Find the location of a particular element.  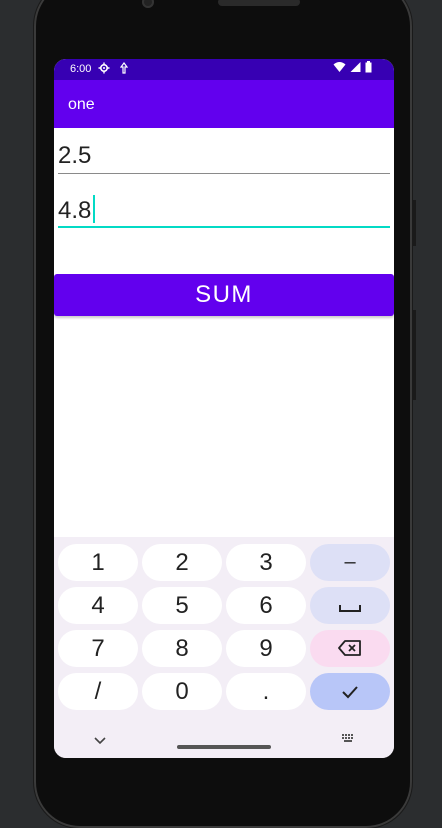

backspace-icon is located at coordinates (350, 649).